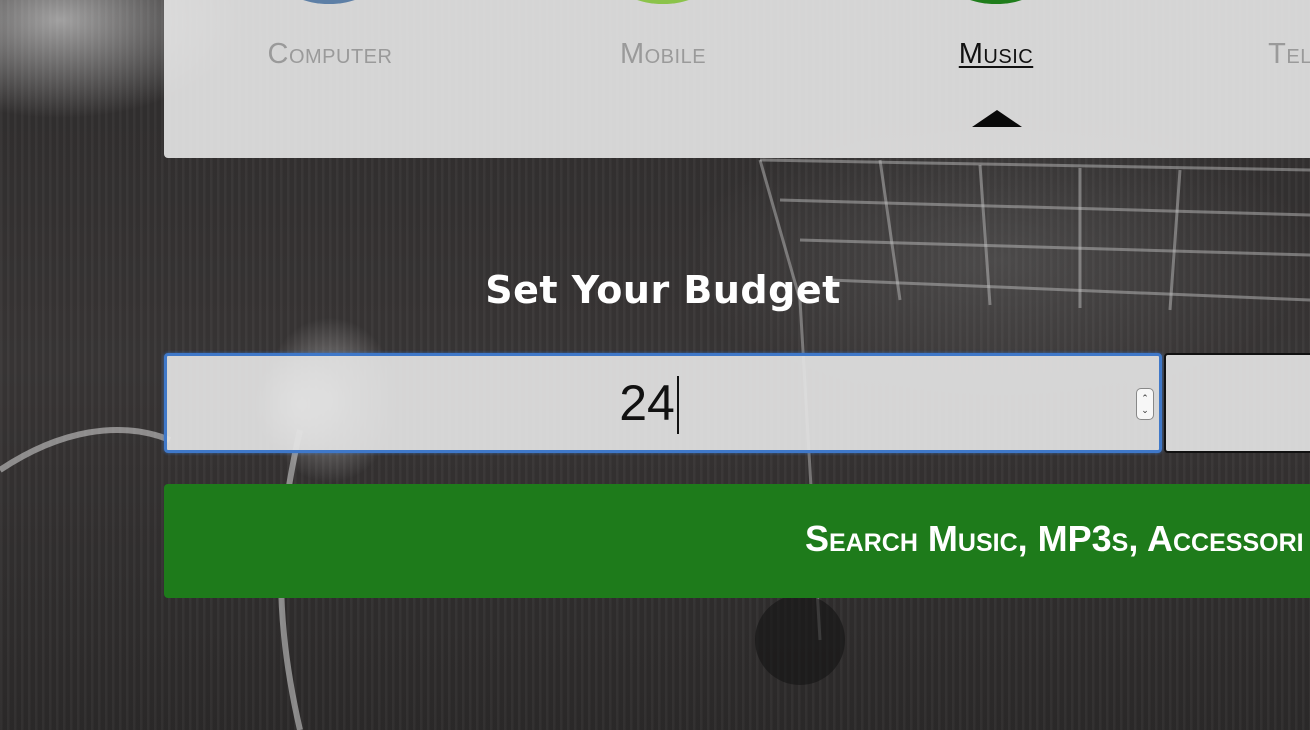 This screenshot has width=1310, height=730. What do you see at coordinates (663, 2) in the screenshot?
I see `category-icon-mobile` at bounding box center [663, 2].